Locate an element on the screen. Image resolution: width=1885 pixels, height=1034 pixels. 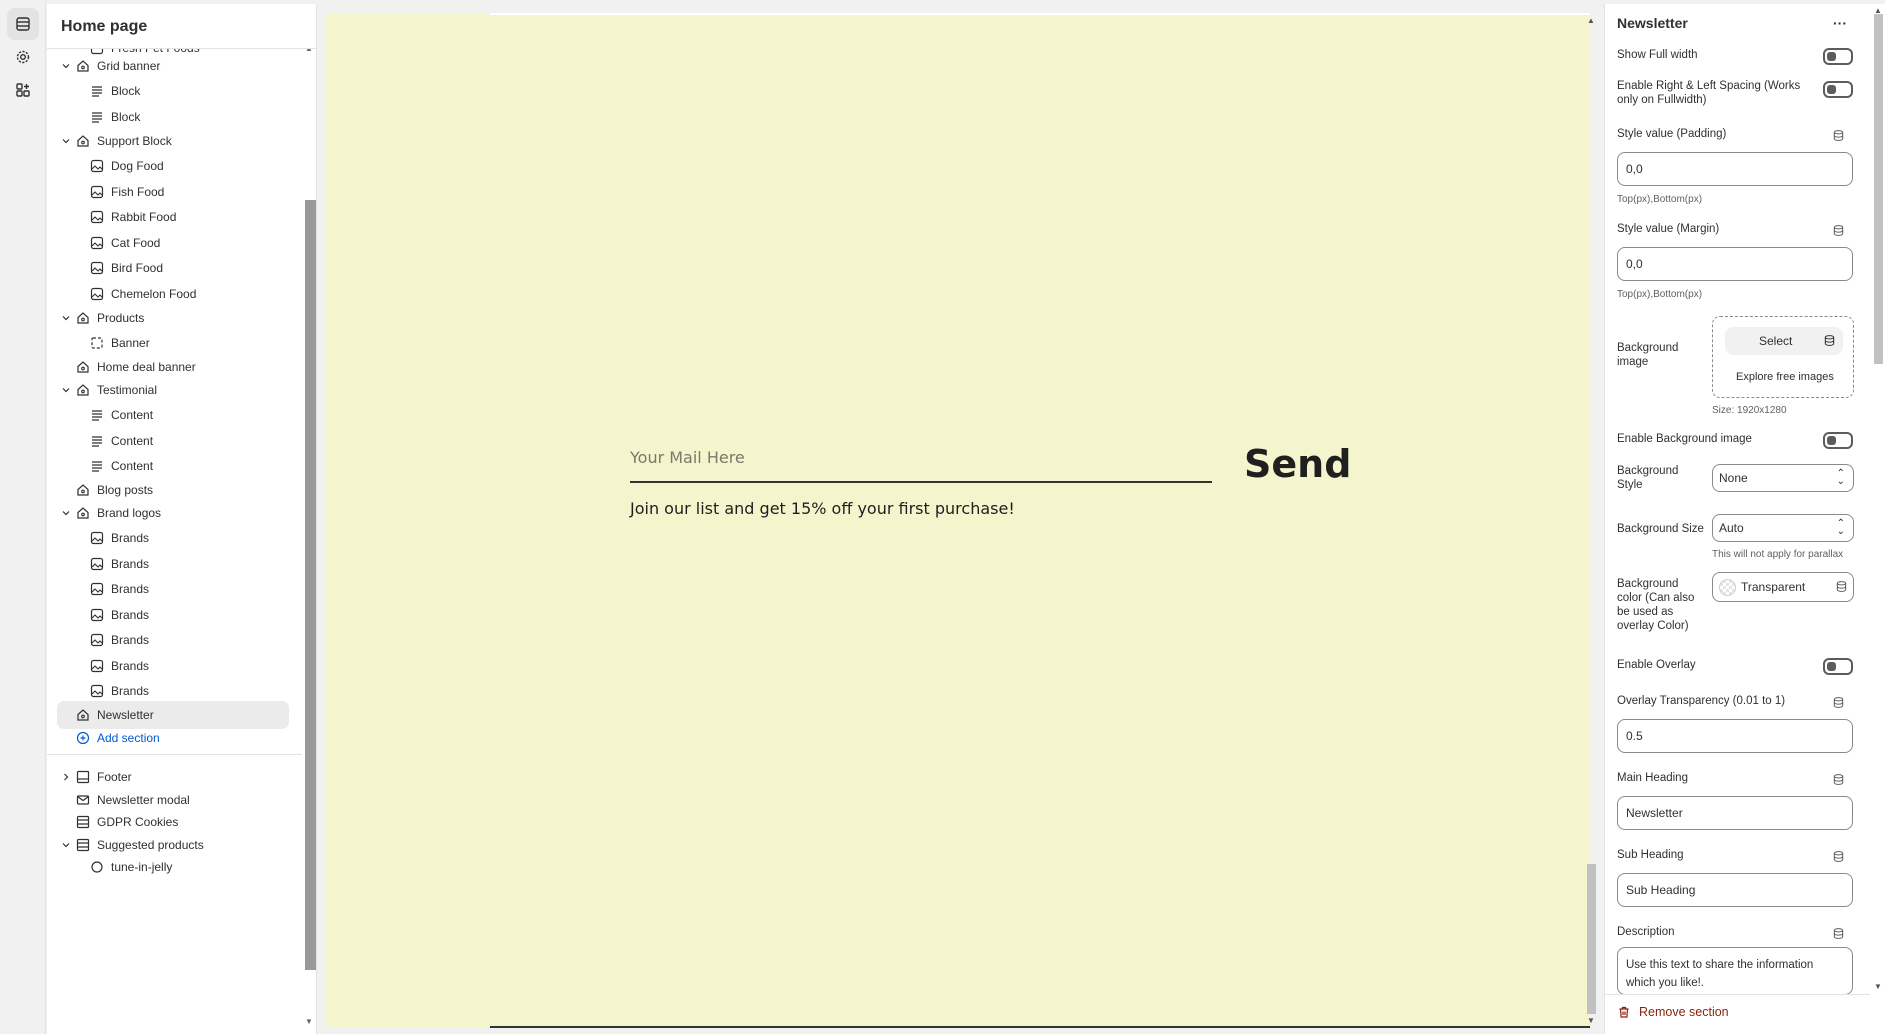
remove-section-button: Remove section is located at coordinates (1673, 1012).